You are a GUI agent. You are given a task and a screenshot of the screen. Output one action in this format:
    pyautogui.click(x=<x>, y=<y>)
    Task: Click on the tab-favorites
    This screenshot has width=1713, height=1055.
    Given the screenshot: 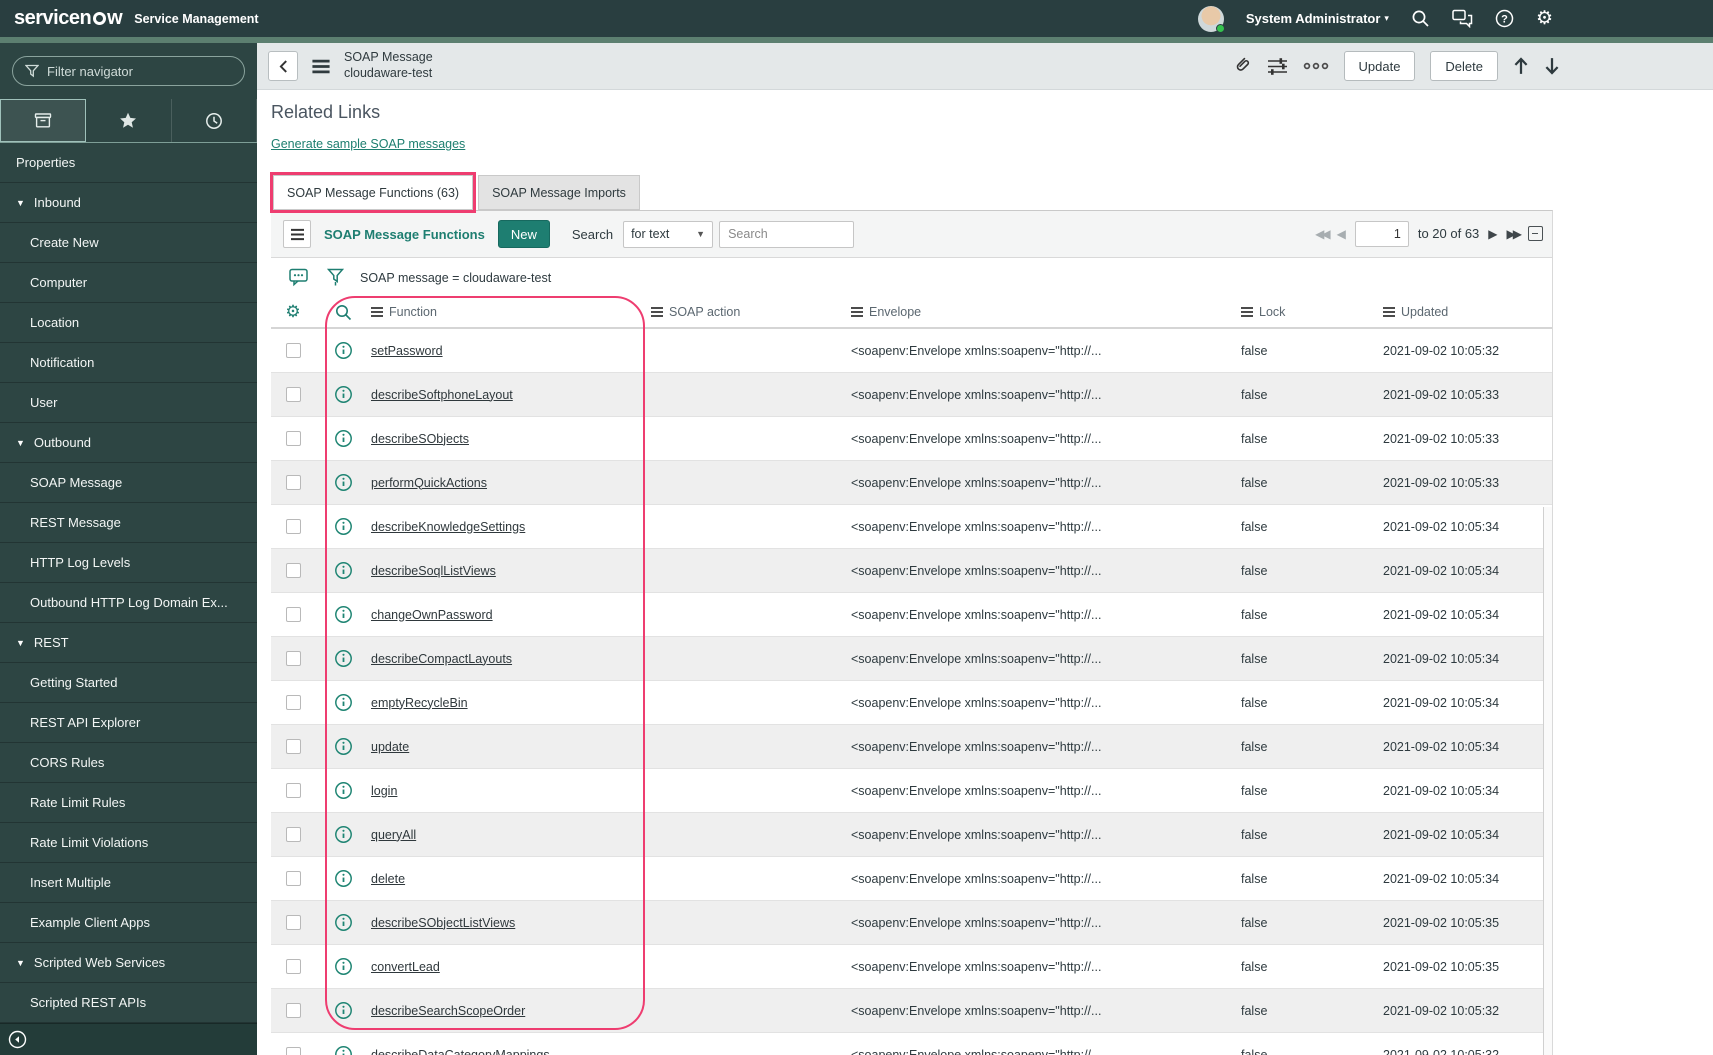 What is the action you would take?
    pyautogui.click(x=129, y=120)
    